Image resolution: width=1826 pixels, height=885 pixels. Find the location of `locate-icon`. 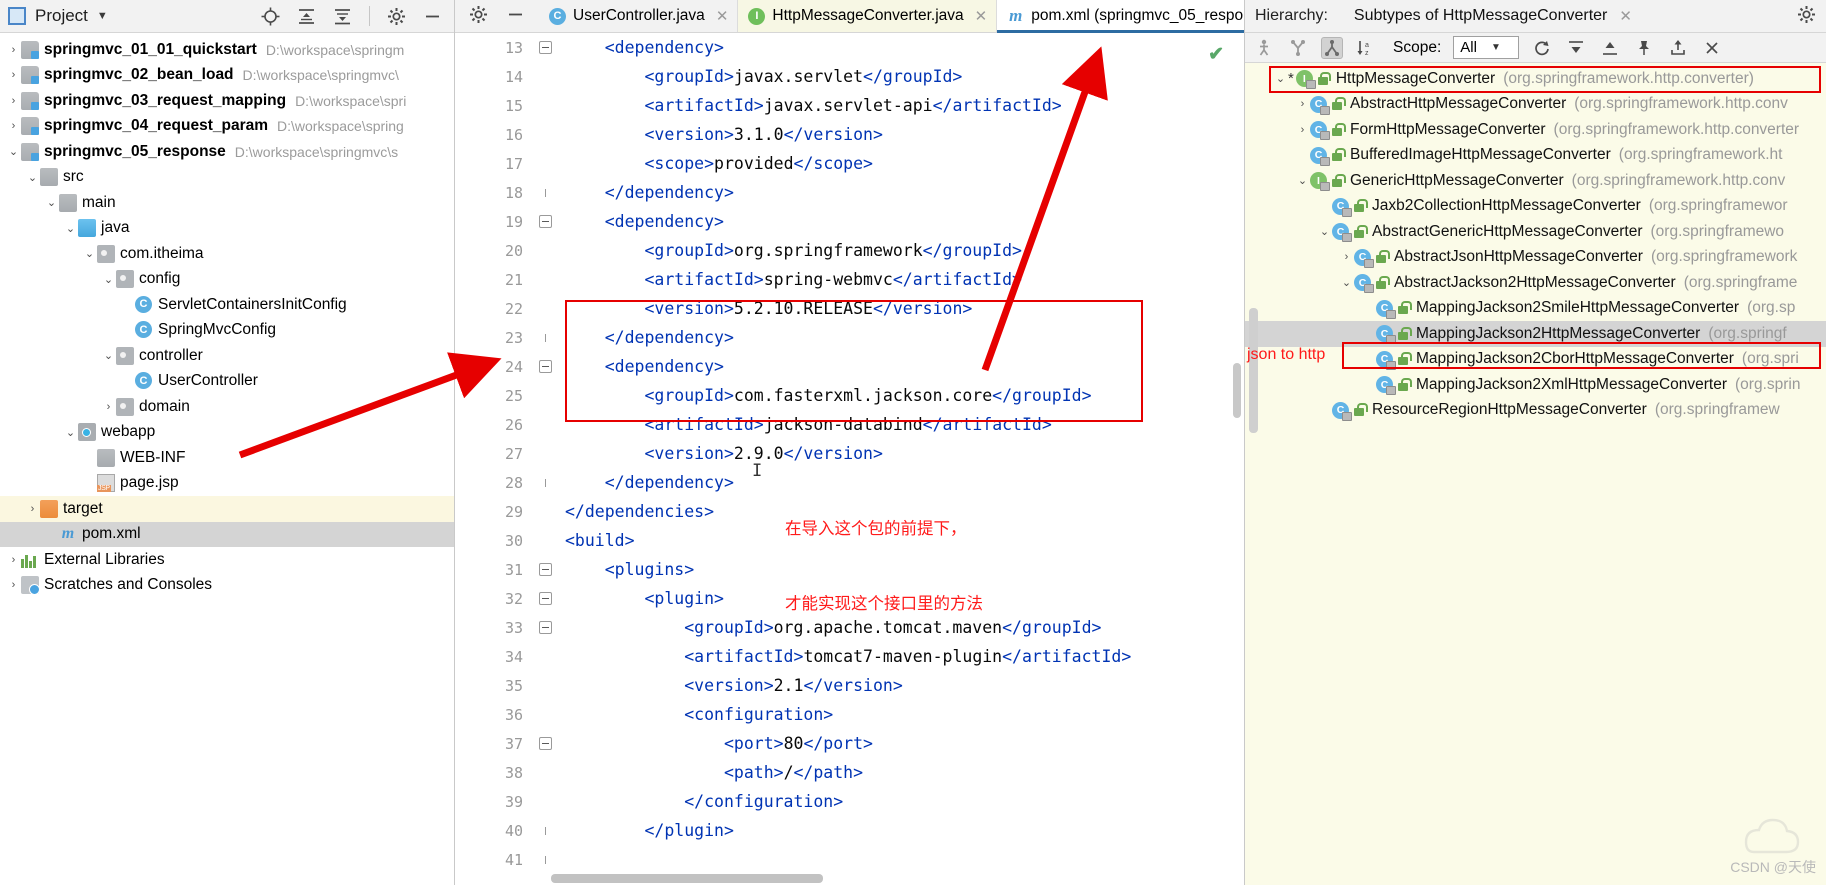

locate-icon is located at coordinates (270, 16).